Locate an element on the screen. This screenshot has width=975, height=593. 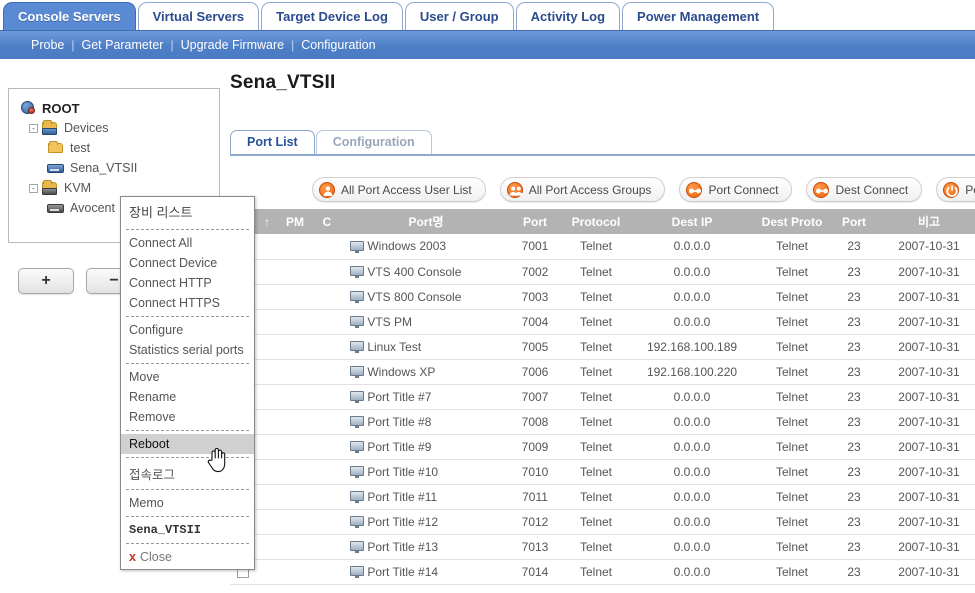
row-port-name-cell: Port Title #10 is located at coordinates (426, 472).